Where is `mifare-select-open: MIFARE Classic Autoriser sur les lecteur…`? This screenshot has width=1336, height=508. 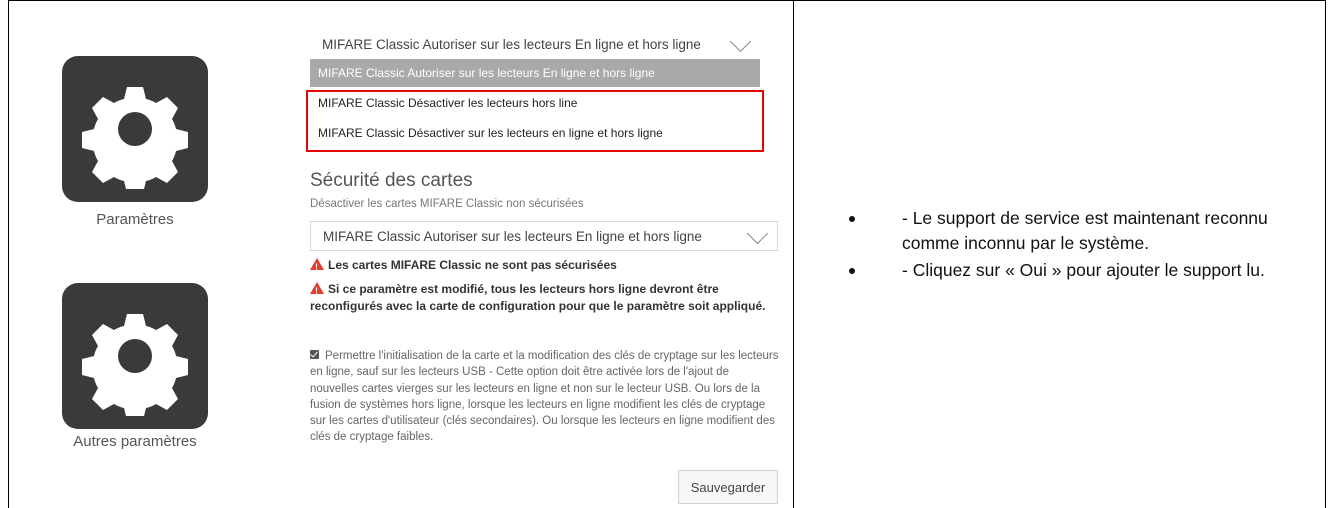 mifare-select-open: MIFARE Classic Autoriser sur les lecteur… is located at coordinates (535, 44).